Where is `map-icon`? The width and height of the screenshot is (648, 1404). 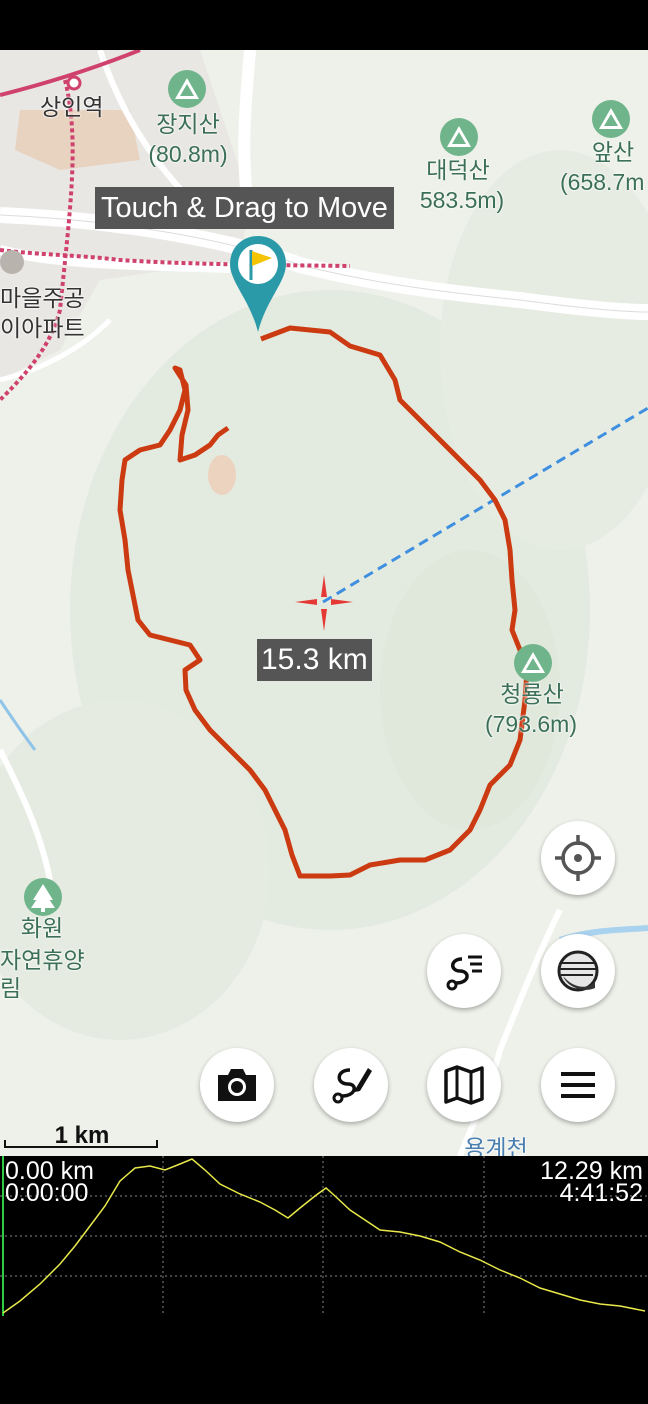
map-icon is located at coordinates (464, 1085).